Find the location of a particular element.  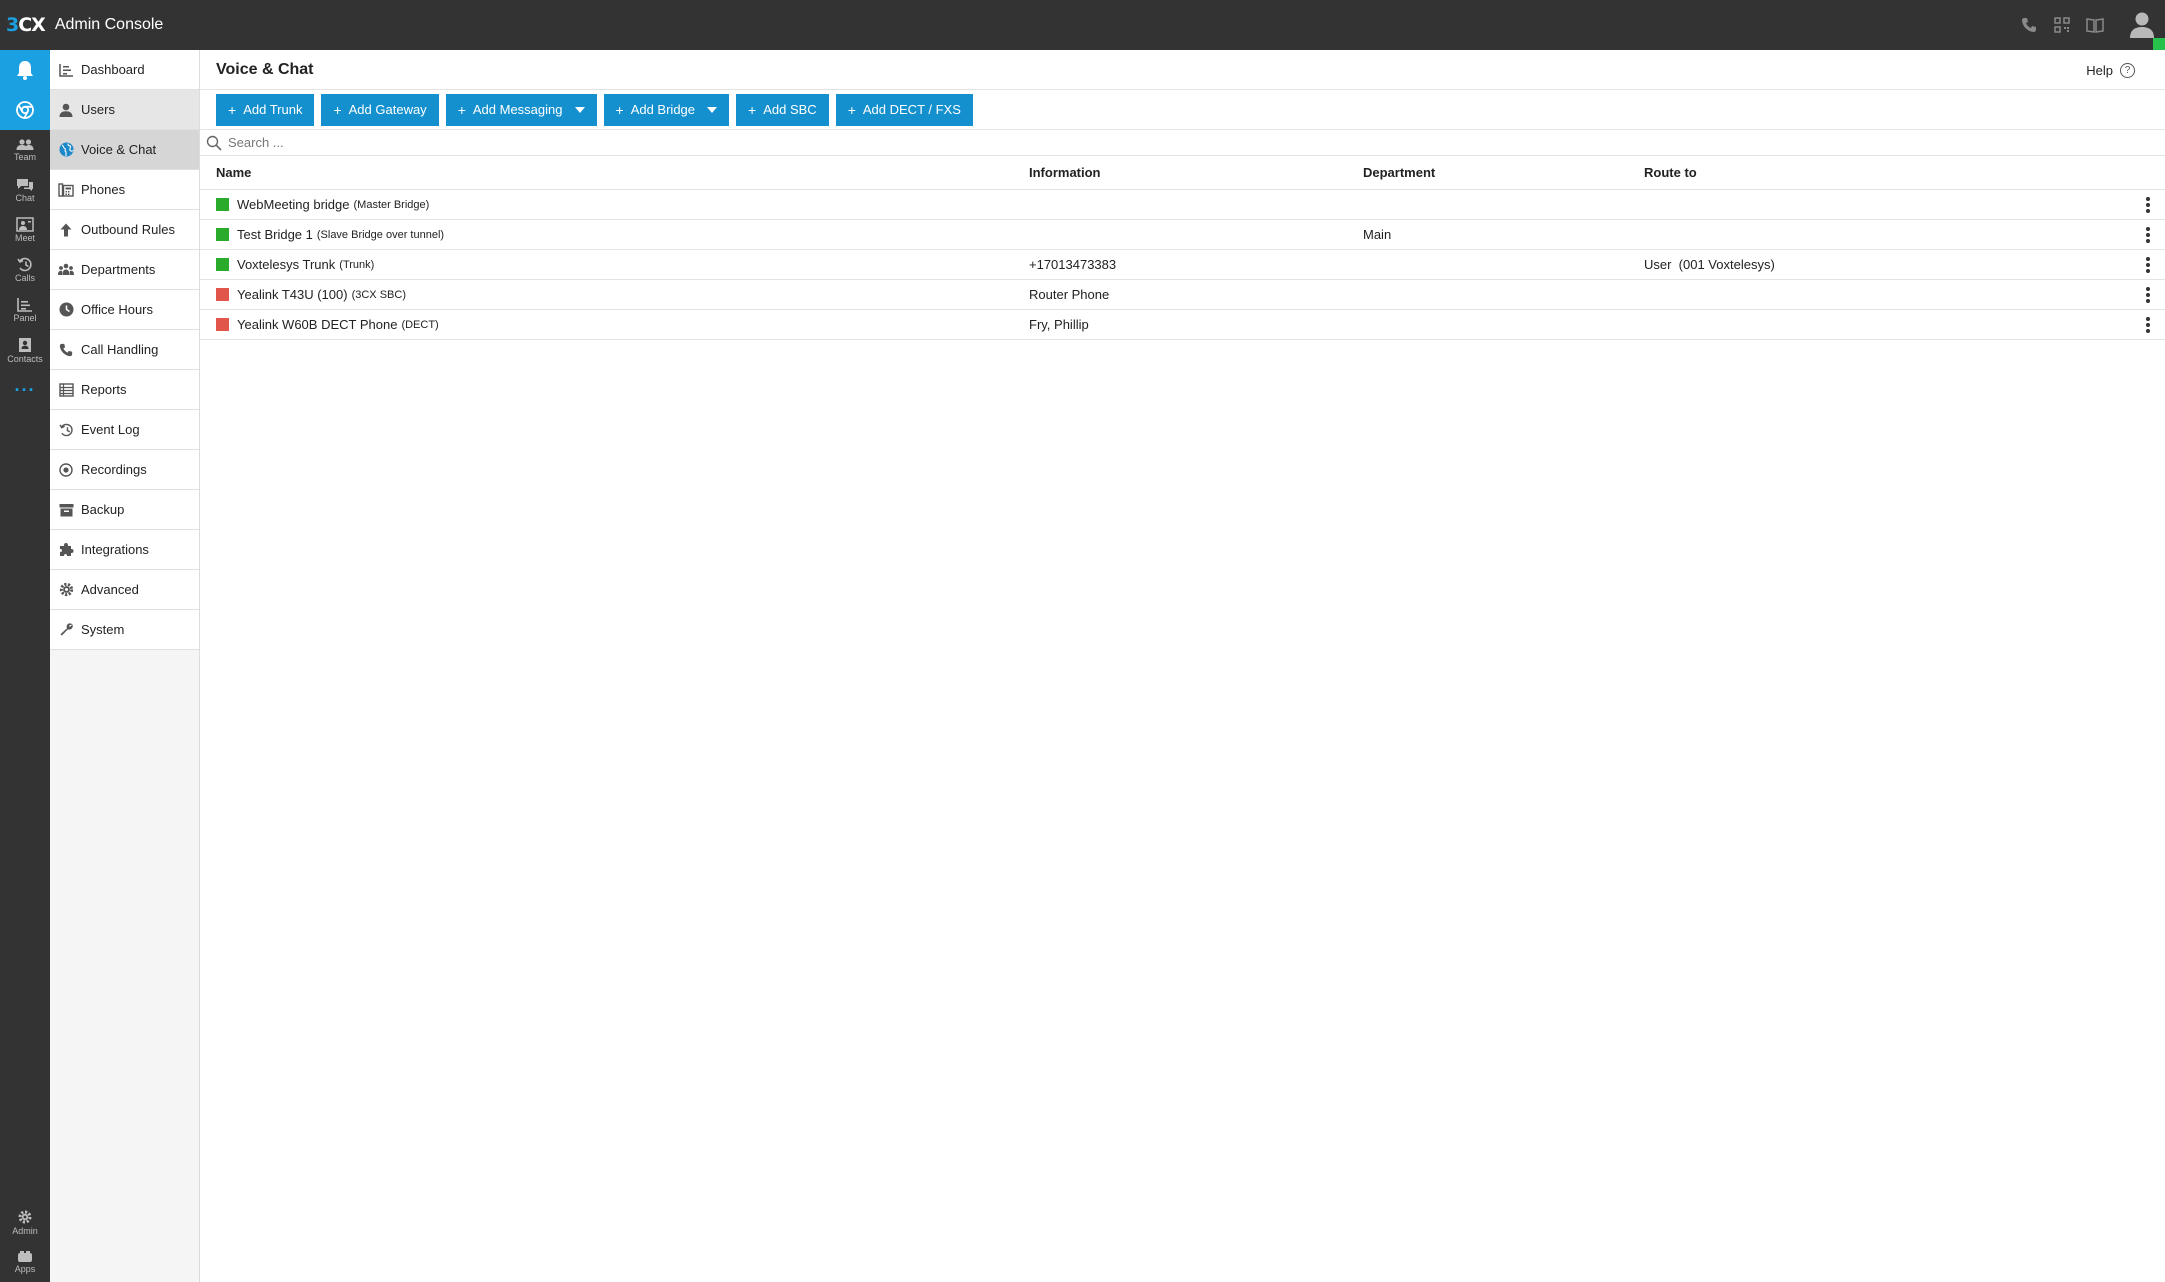

nav-item-voice-chat: Voice & Chat is located at coordinates (124, 150).